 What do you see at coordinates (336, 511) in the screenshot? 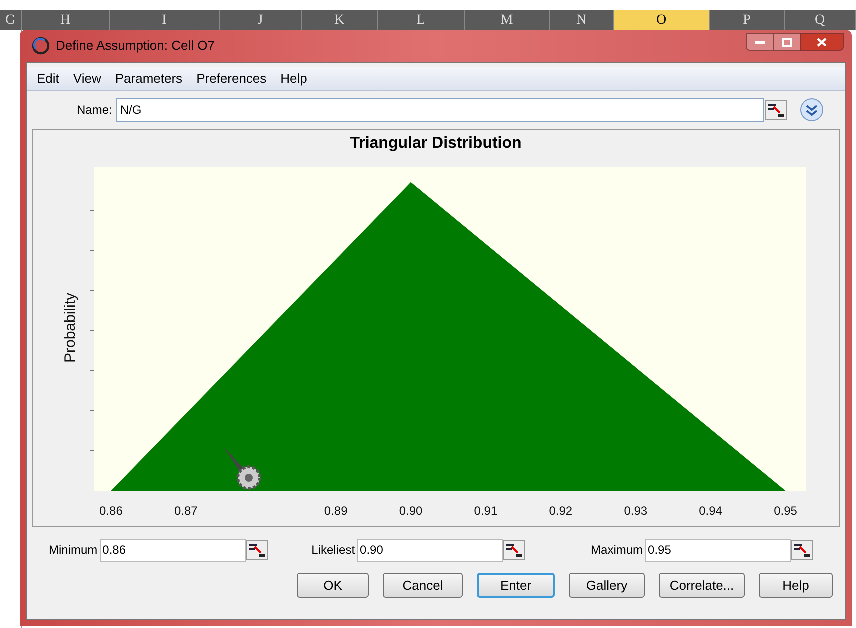
I see `x-tick-label: 0.89` at bounding box center [336, 511].